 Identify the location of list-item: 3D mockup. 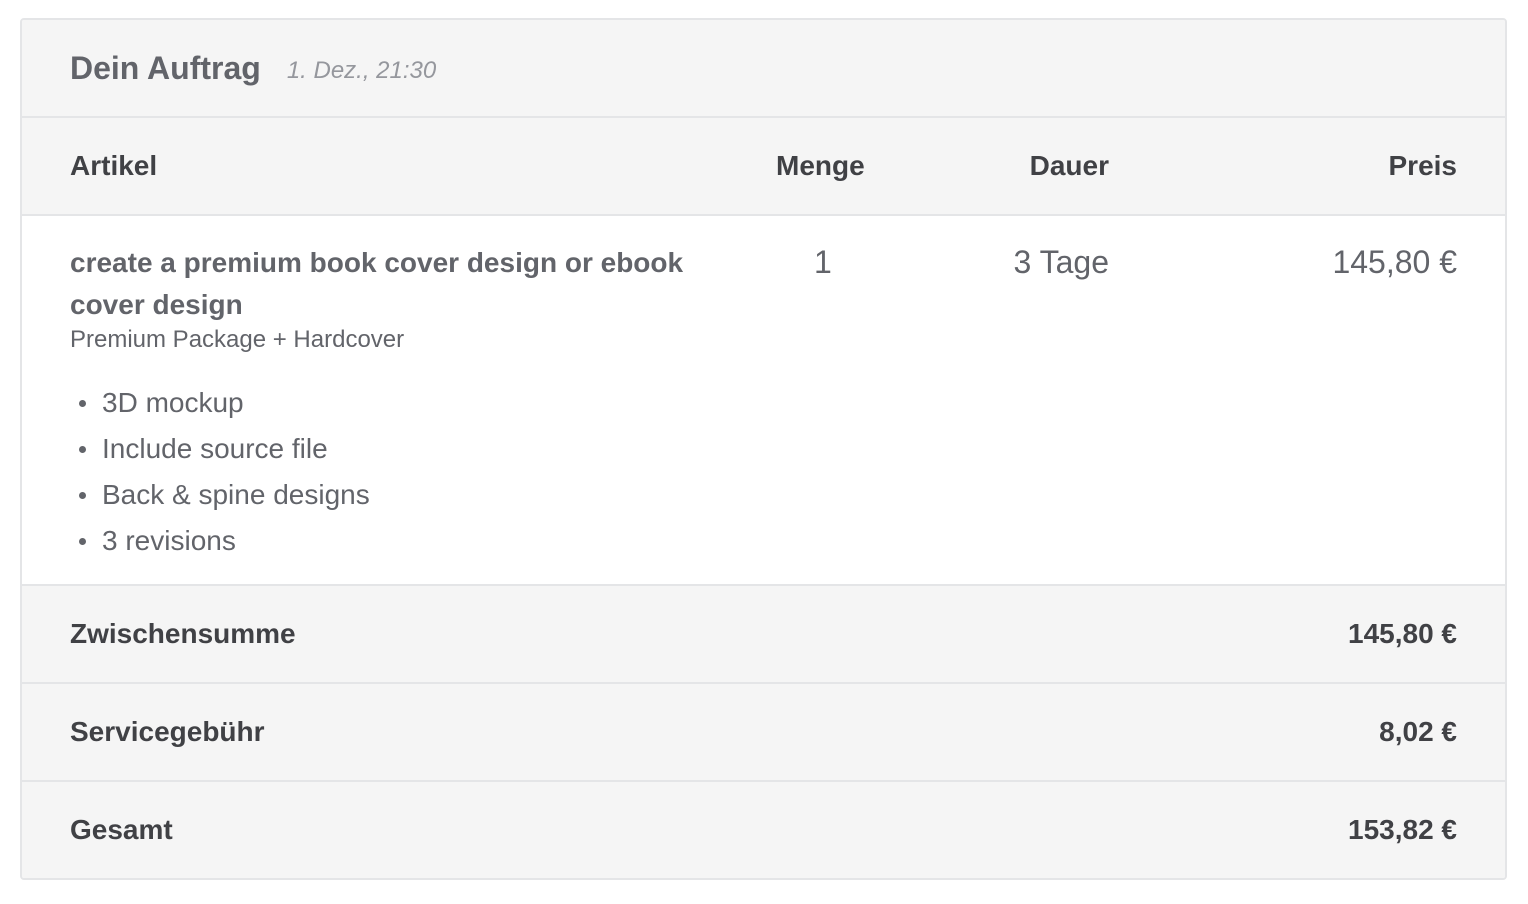
(220, 403).